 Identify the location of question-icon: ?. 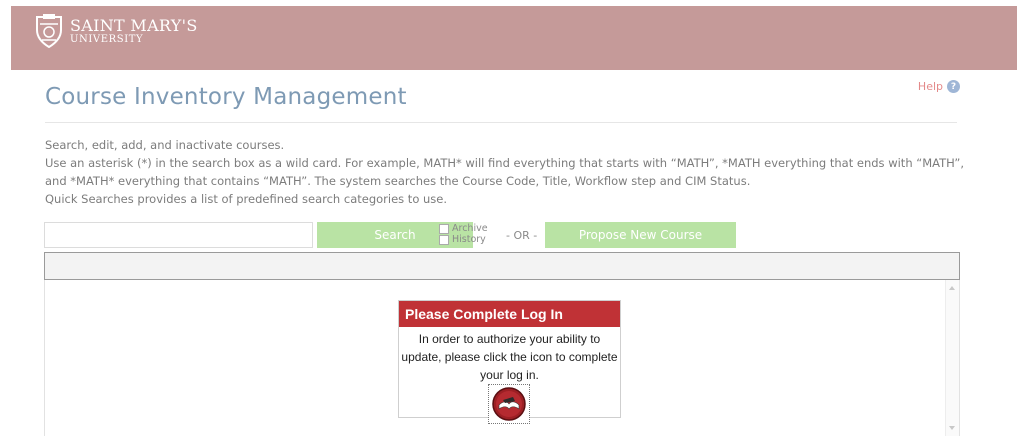
(953, 86).